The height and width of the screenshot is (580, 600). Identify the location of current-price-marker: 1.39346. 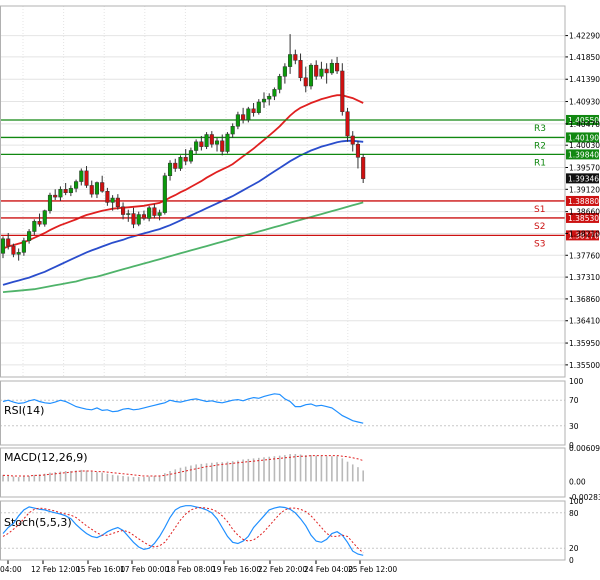
(582, 178).